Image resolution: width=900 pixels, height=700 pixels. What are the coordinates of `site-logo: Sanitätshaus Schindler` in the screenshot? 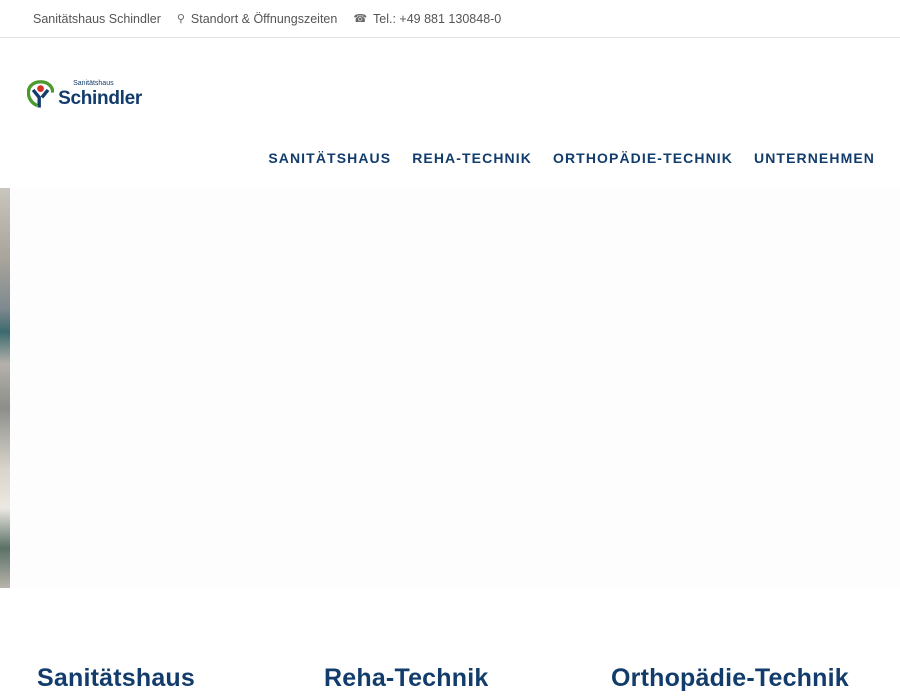 It's located at (84, 94).